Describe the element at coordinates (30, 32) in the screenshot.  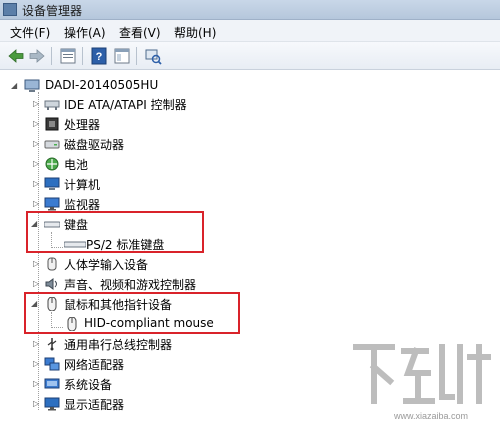
I see `menu-file: 文件(F)` at that location.